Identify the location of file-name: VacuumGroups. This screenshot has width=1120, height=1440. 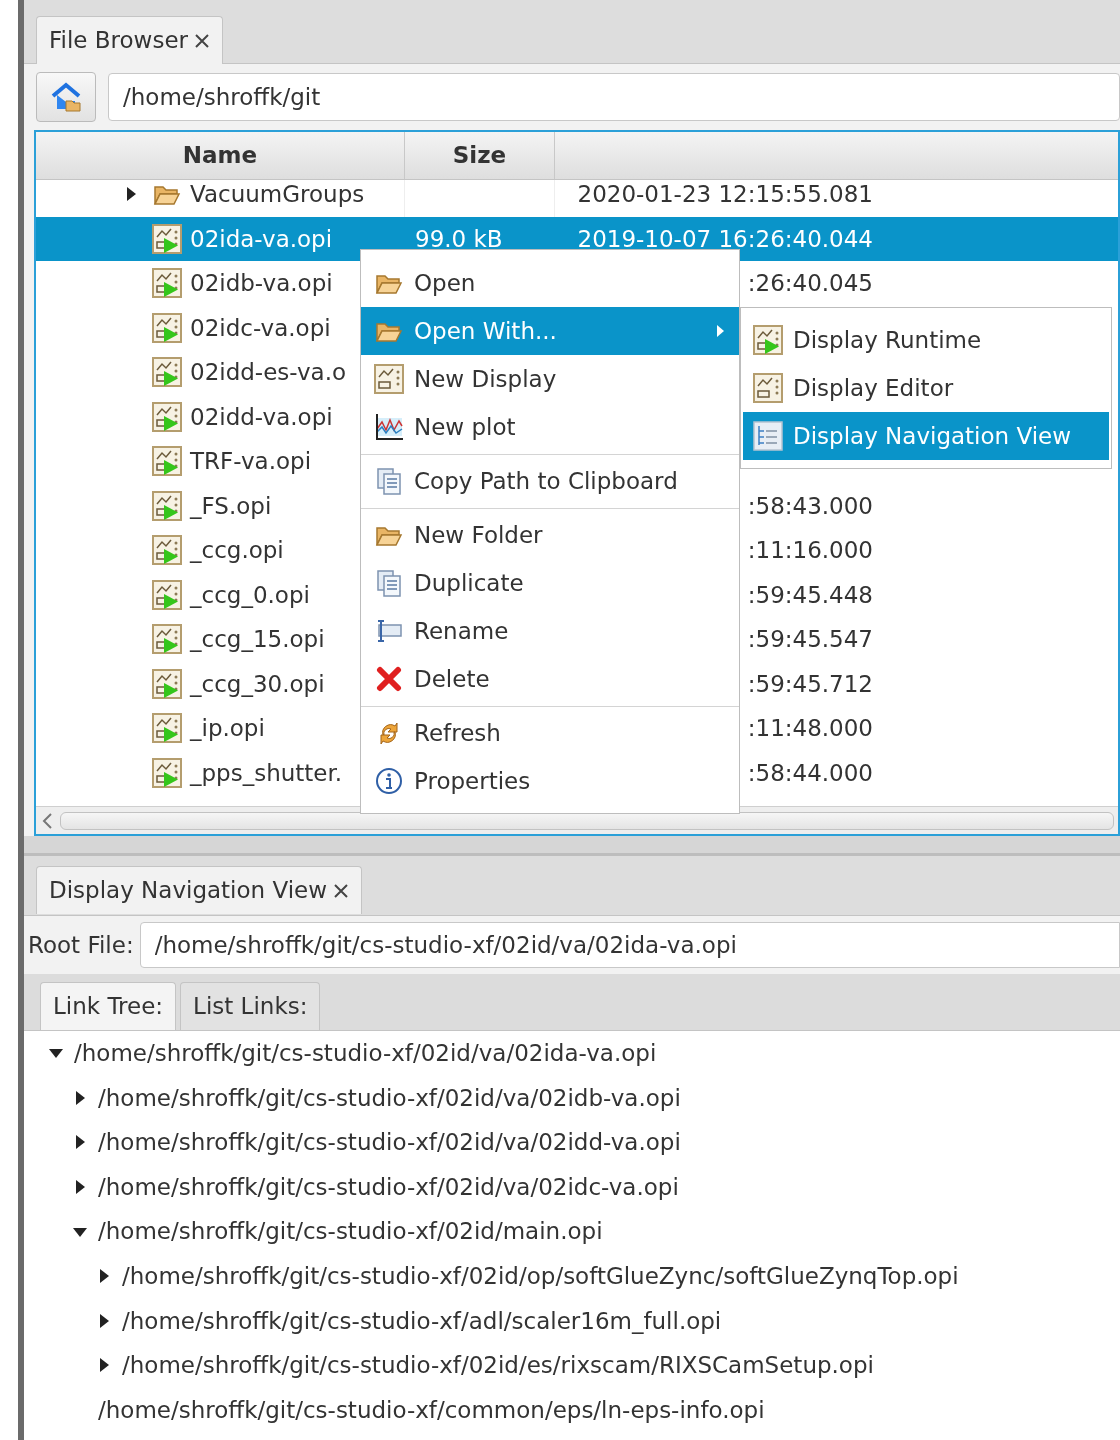
(277, 194).